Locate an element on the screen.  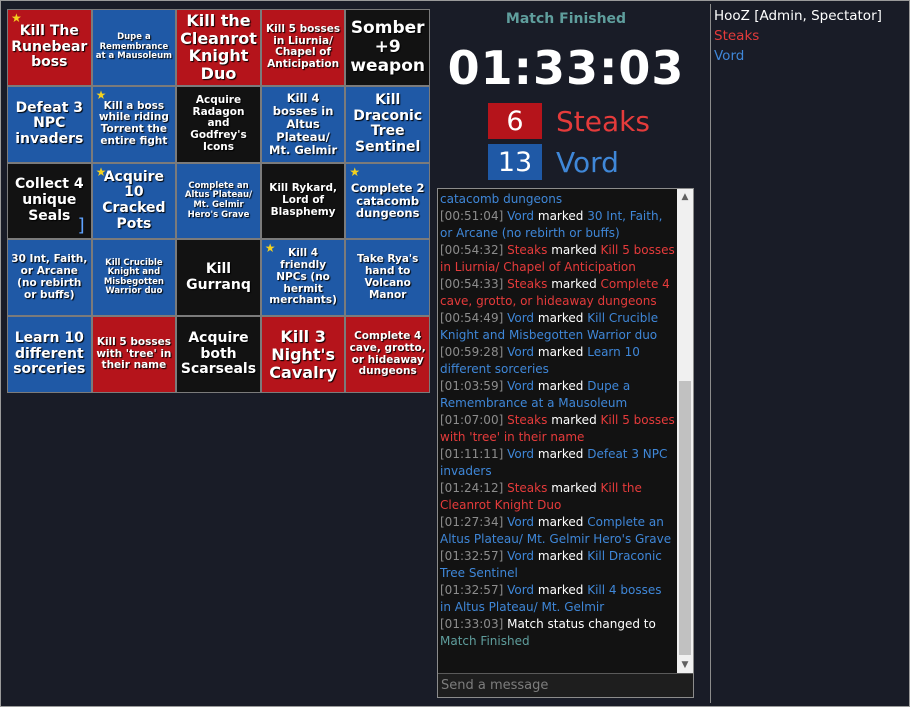
board-cell-label: Kill the Cleanrot Knight Duo is located at coordinates (218, 47).